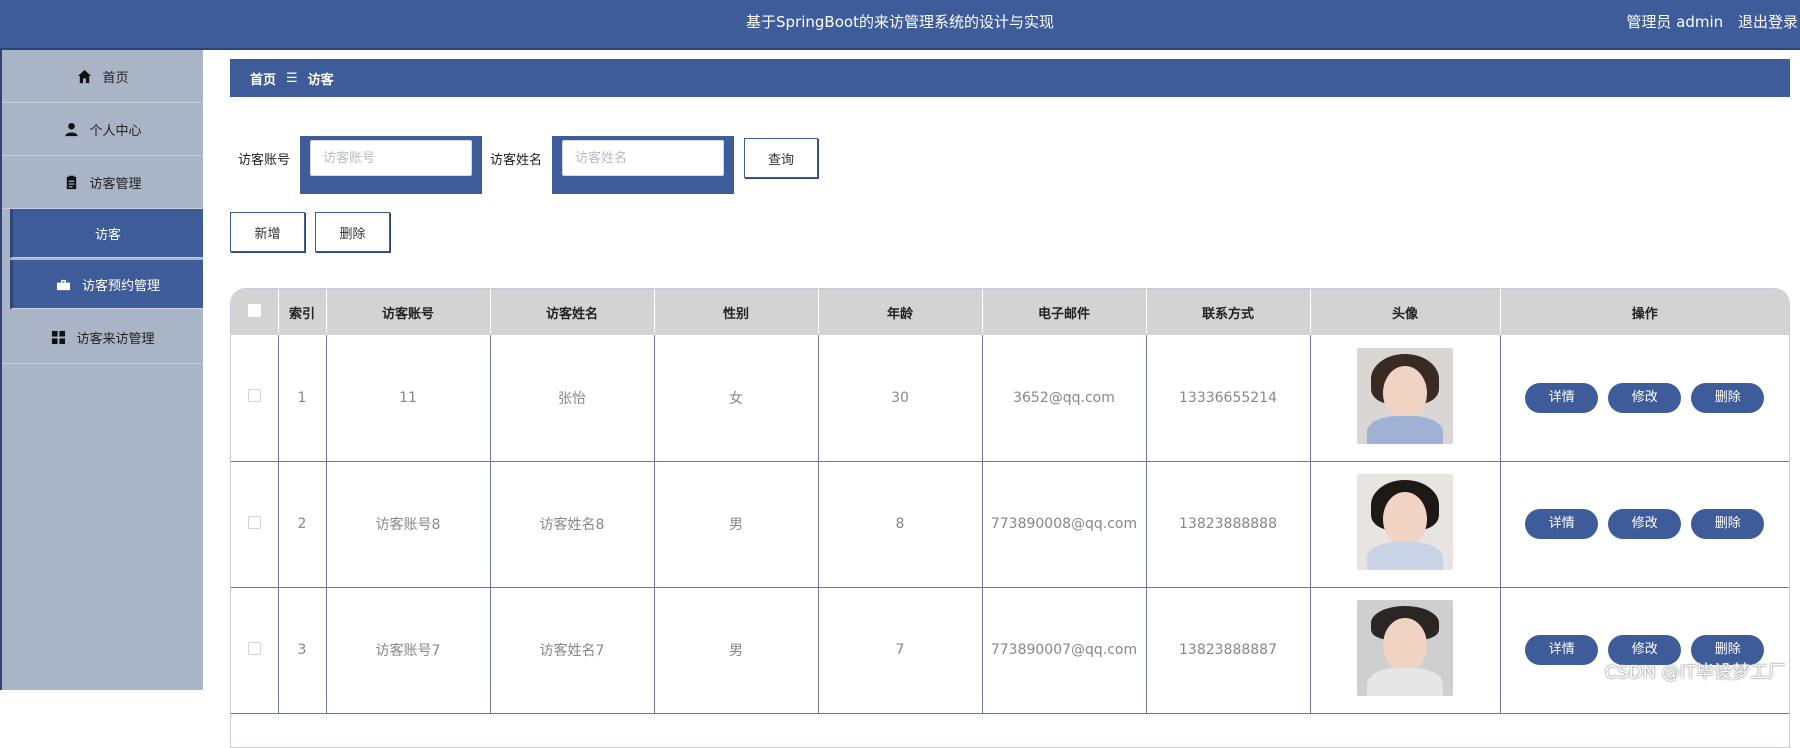 This screenshot has width=1800, height=748. I want to click on column-header: 性别, so click(736, 312).